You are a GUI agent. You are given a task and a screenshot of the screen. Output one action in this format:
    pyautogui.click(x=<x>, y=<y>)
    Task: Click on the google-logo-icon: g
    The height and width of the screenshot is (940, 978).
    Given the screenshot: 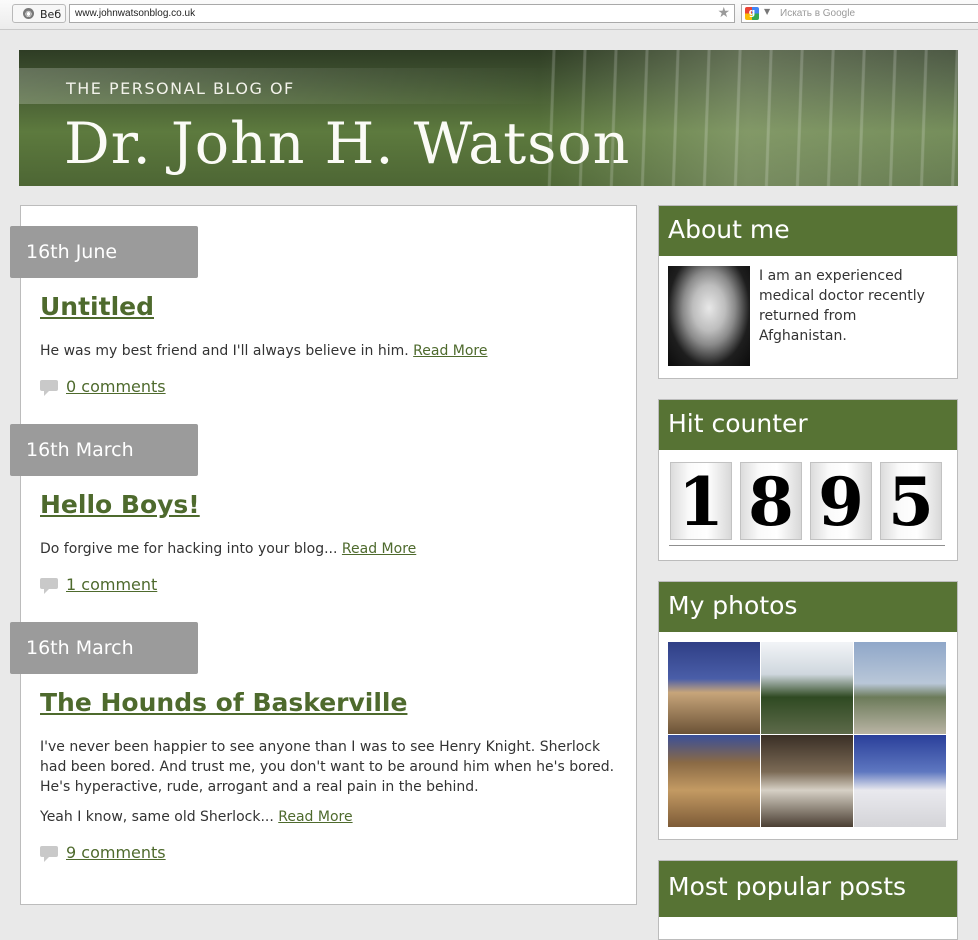 What is the action you would take?
    pyautogui.click(x=752, y=13)
    